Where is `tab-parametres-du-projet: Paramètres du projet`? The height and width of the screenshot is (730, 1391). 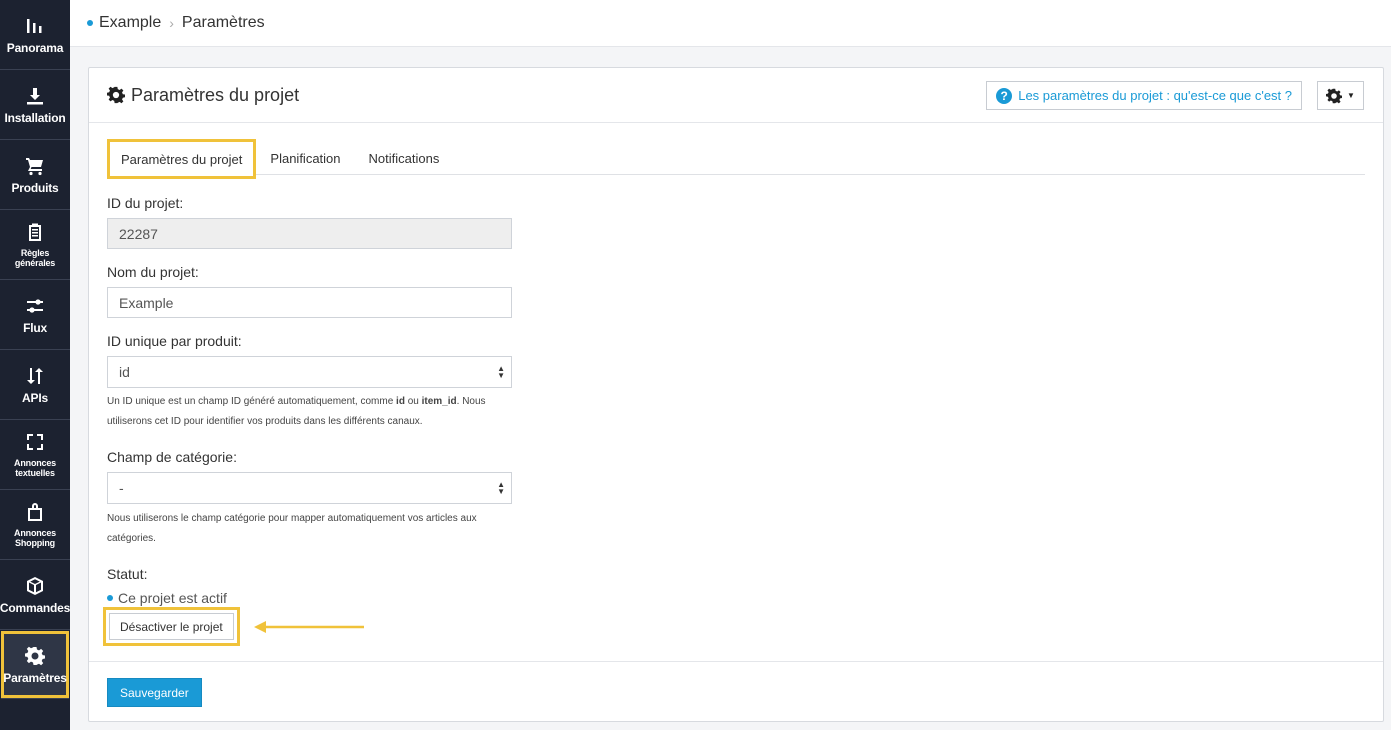
tab-parametres-du-projet: Paramètres du projet is located at coordinates (182, 159).